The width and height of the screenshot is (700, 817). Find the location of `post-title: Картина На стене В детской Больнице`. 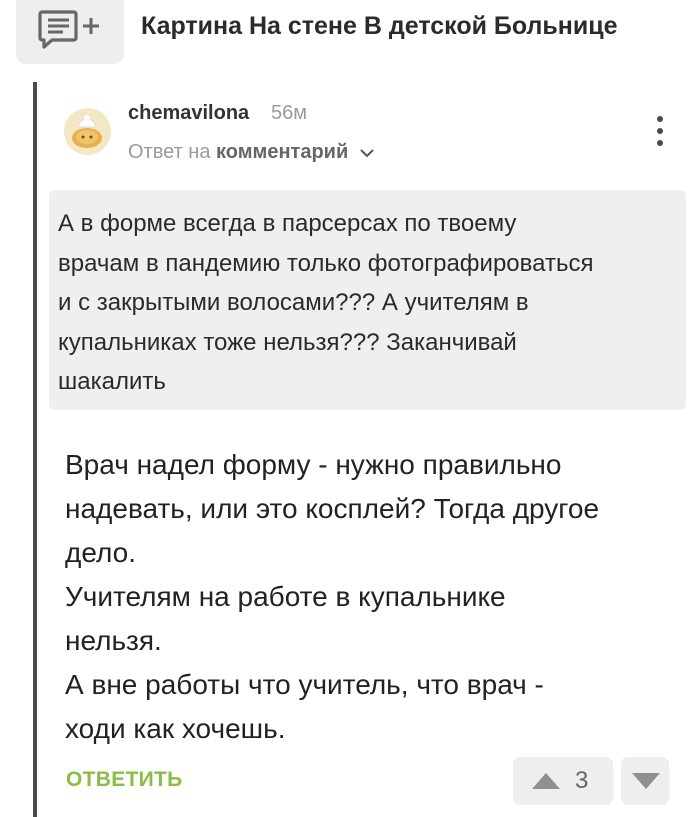

post-title: Картина На стене В детской Больнице is located at coordinates (379, 26).